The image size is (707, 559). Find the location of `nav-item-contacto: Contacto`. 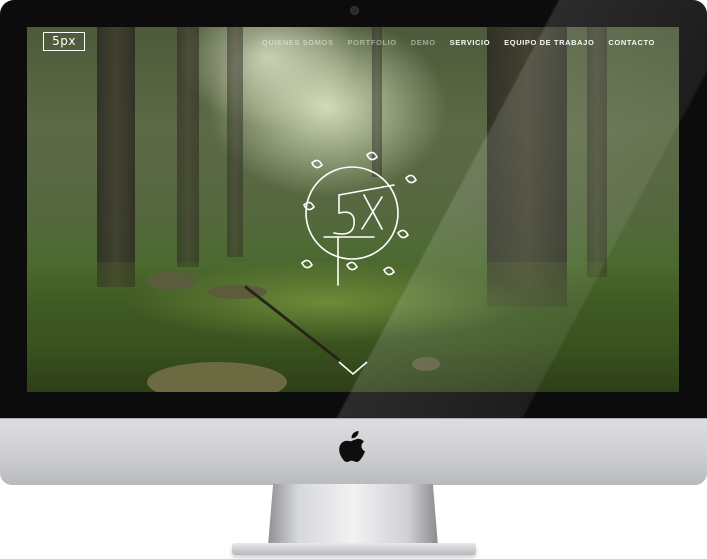

nav-item-contacto: Contacto is located at coordinates (631, 42).